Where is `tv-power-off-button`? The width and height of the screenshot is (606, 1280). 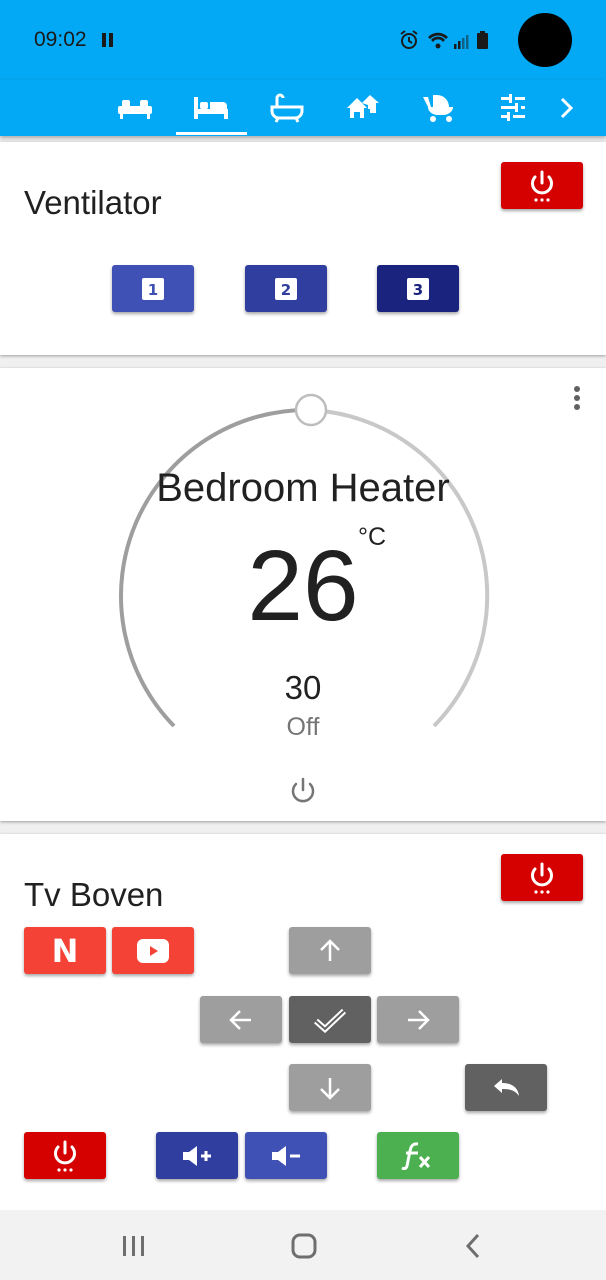
tv-power-off-button is located at coordinates (65, 1155).